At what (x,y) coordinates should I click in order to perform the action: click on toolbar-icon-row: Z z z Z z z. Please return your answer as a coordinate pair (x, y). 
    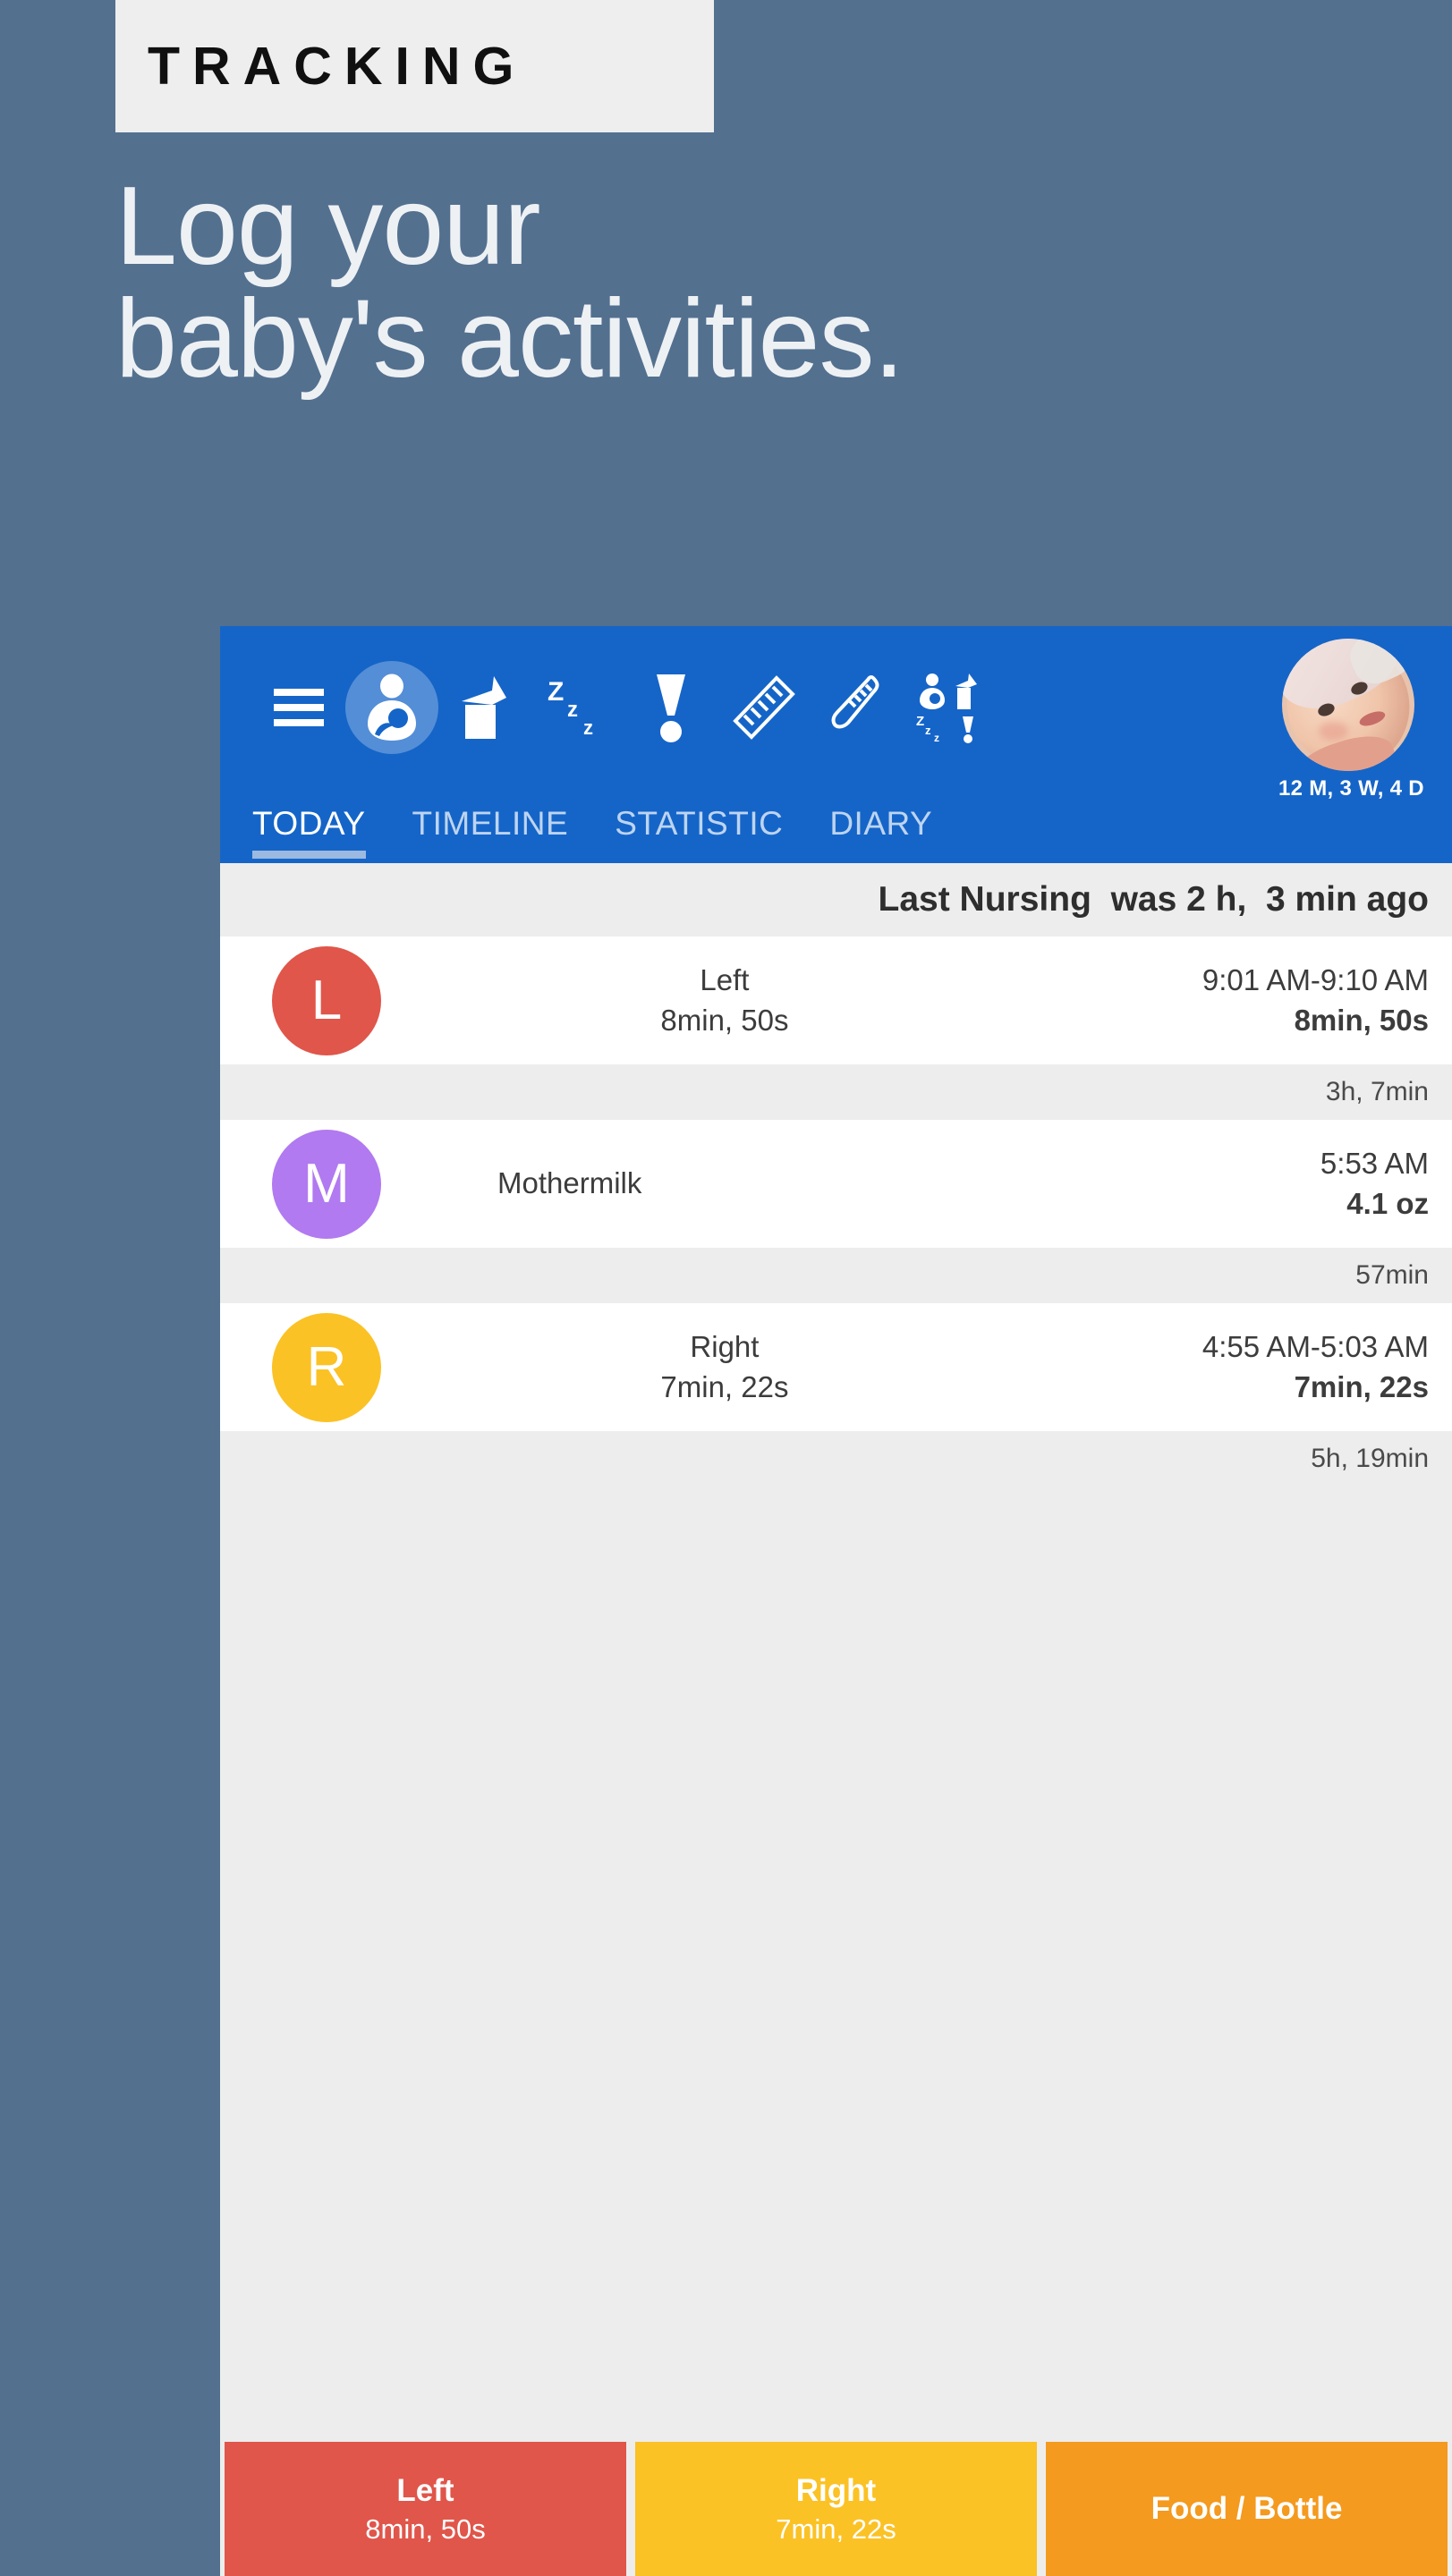
    Looking at the image, I should click on (836, 697).